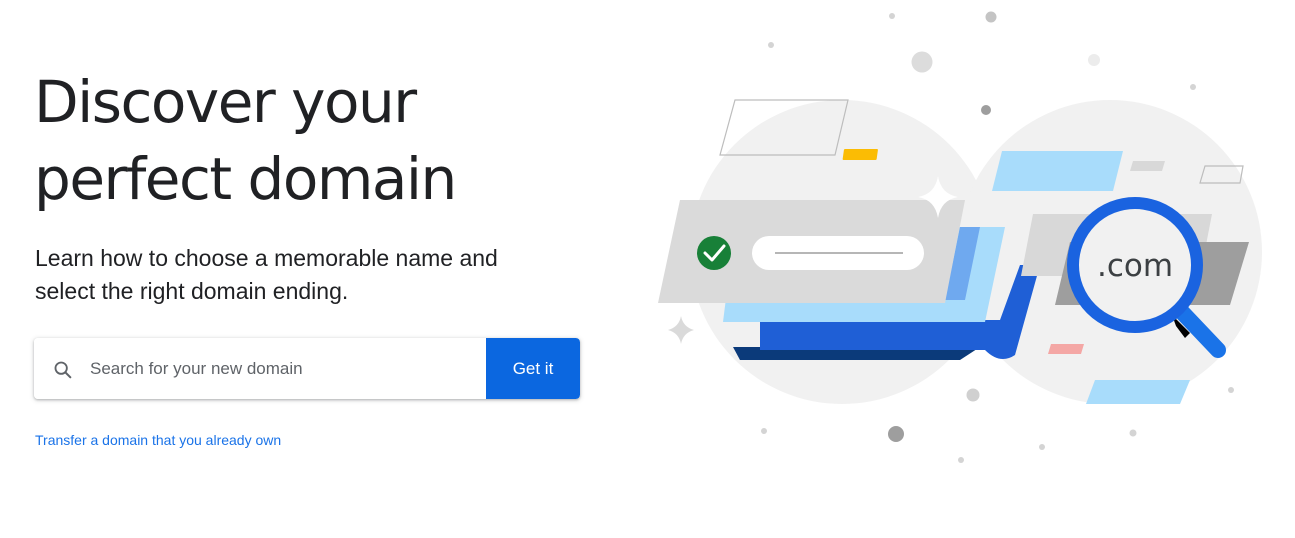 The height and width of the screenshot is (538, 1295). I want to click on page-title-line-1: Discover your, so click(225, 102).